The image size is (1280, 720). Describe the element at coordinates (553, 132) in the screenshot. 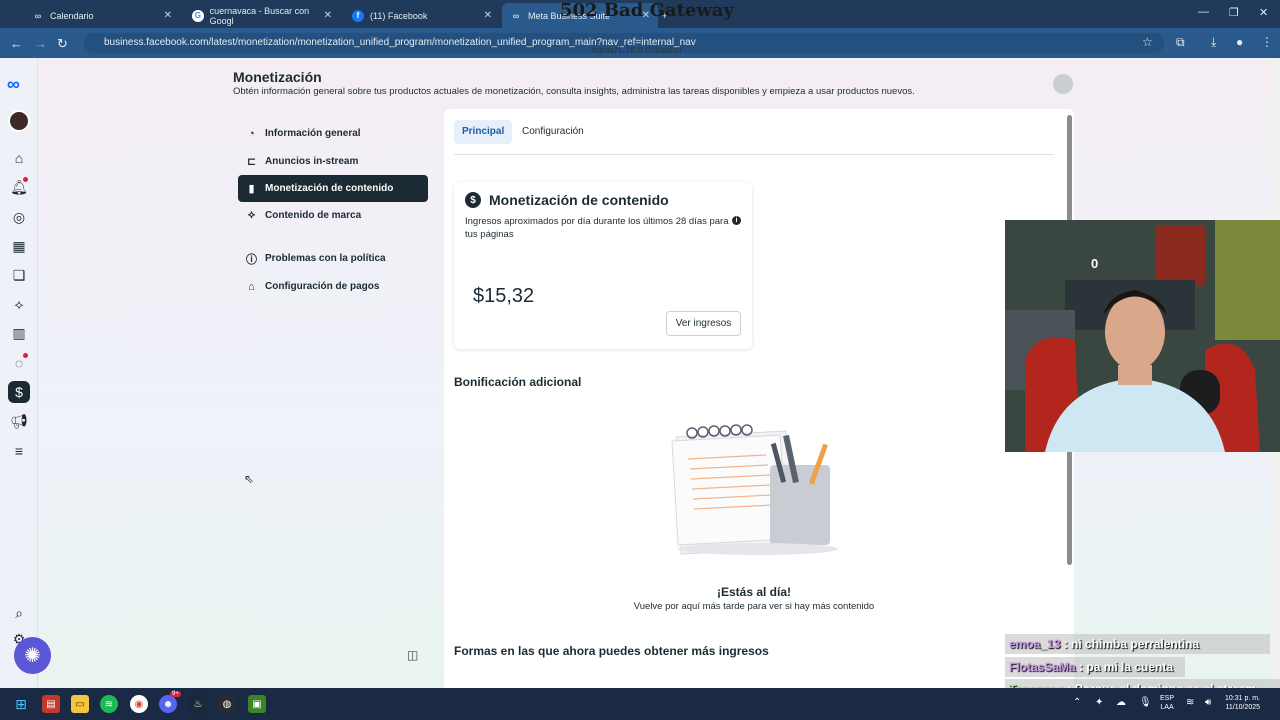

I see `tab-configuracion: Configuración` at that location.